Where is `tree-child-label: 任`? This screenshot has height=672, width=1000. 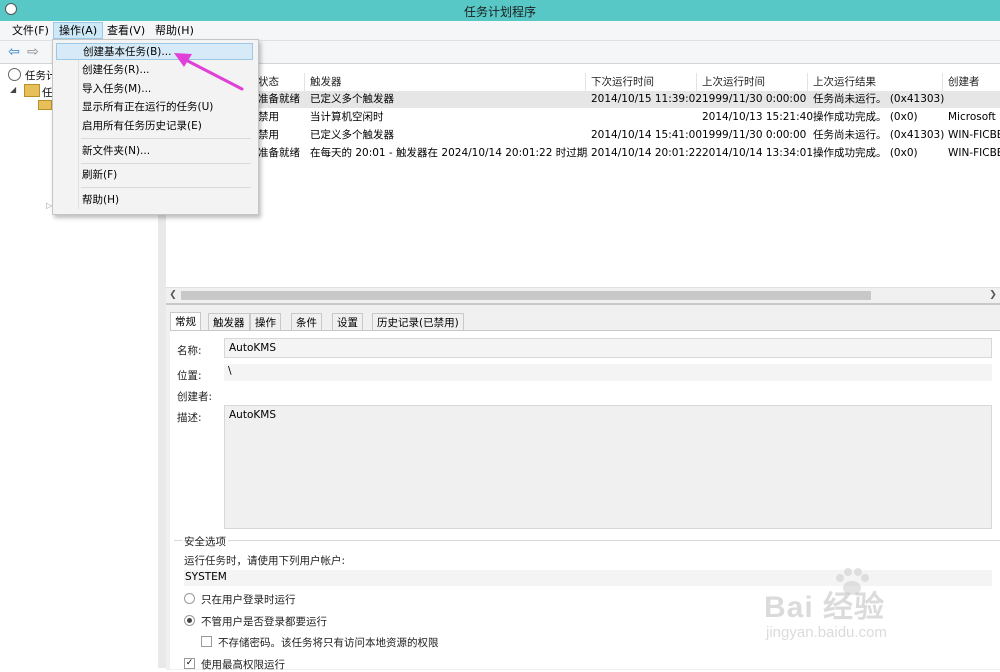
tree-child-label: 任 is located at coordinates (47, 92).